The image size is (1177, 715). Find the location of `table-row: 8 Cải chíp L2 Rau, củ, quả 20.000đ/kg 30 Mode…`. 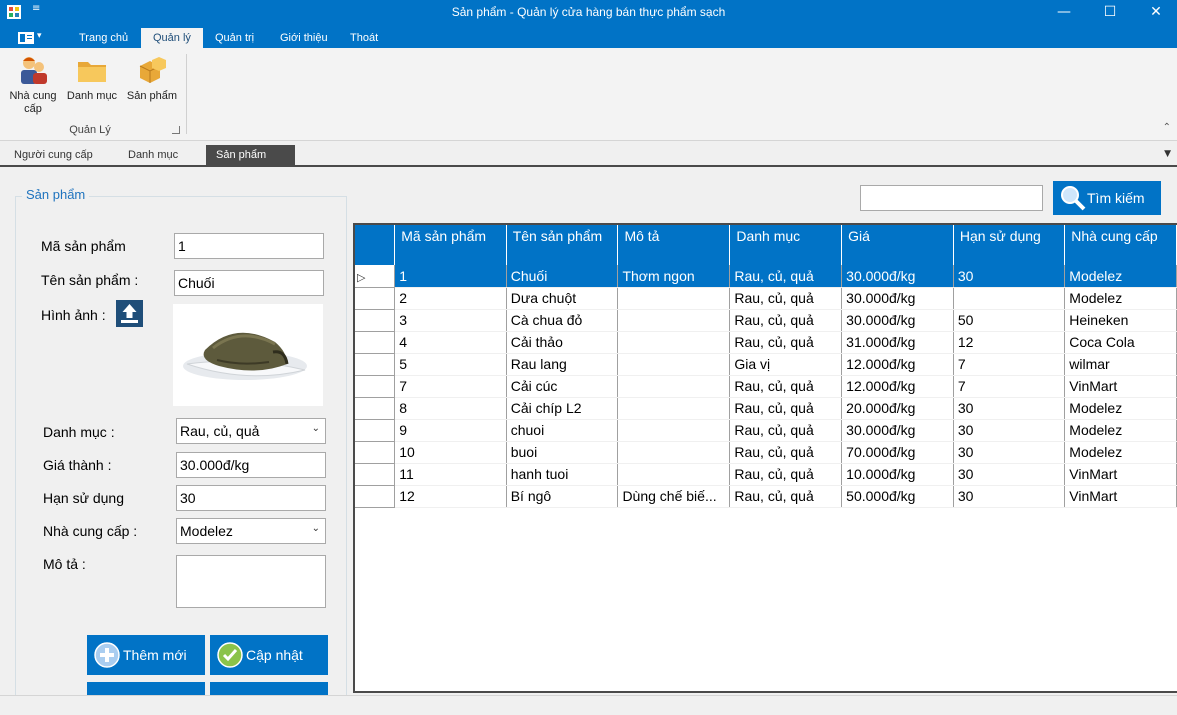

table-row: 8 Cải chíp L2 Rau, củ, quả 20.000đ/kg 30 Mode… is located at coordinates (766, 408).